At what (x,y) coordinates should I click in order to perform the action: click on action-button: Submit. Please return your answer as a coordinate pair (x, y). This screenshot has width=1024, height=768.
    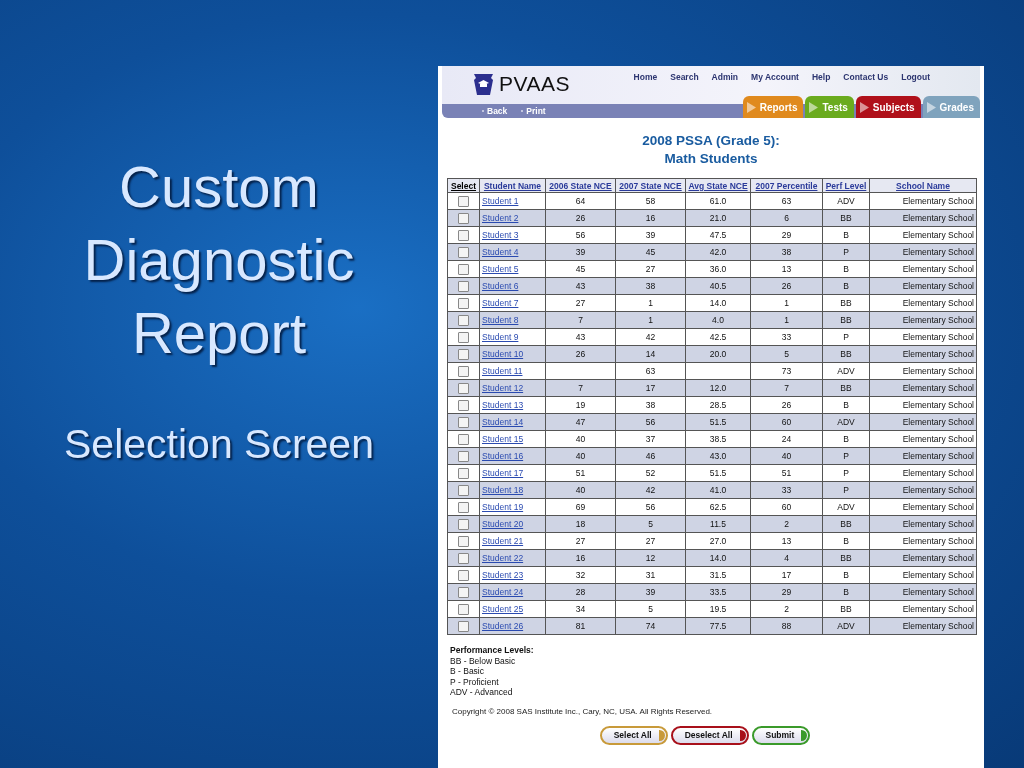
    Looking at the image, I should click on (781, 735).